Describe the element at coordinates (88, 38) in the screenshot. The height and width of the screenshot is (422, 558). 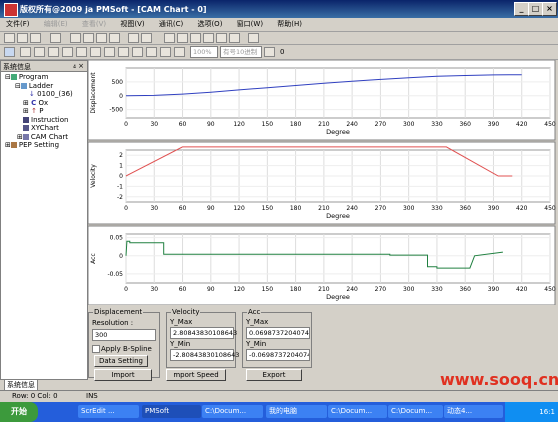
I see `copy-icon` at that location.